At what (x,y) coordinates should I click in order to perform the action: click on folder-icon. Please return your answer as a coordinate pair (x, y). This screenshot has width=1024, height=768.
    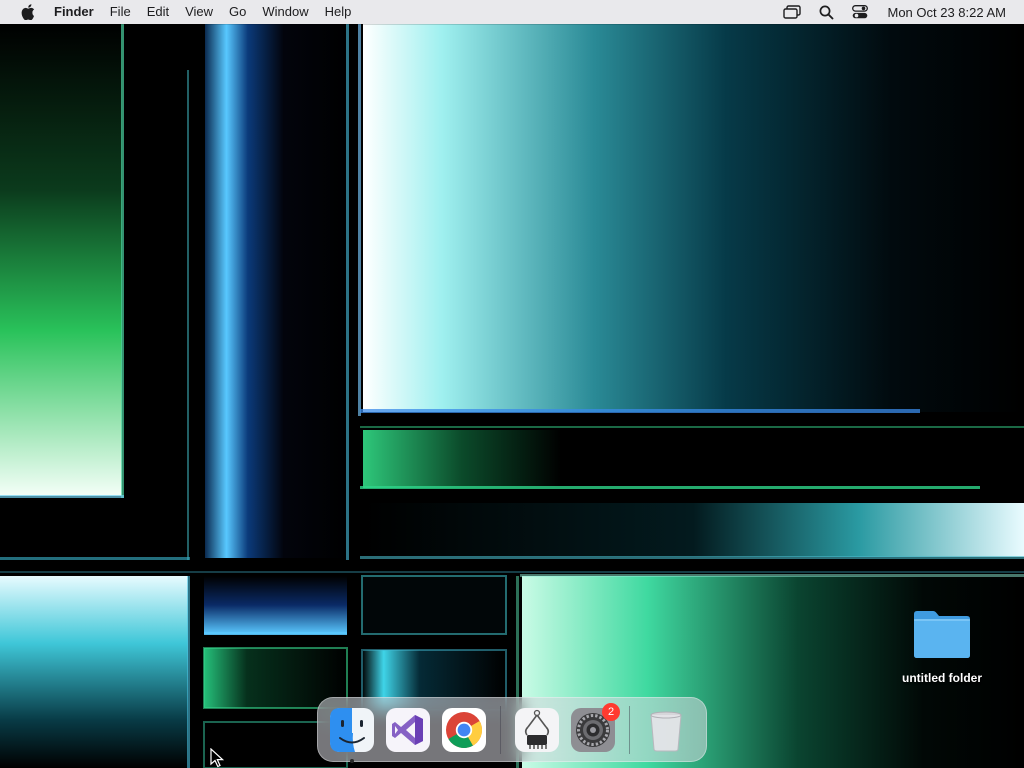
    Looking at the image, I should click on (942, 636).